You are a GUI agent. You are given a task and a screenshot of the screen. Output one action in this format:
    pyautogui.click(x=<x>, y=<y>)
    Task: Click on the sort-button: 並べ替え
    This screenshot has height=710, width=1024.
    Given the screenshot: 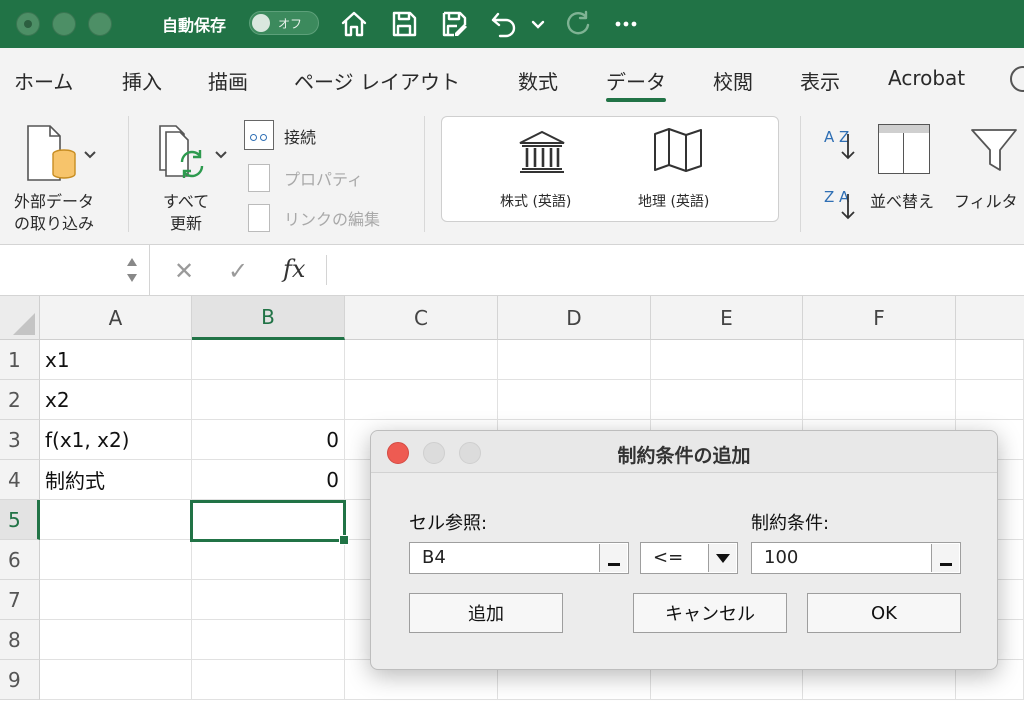 What is the action you would take?
    pyautogui.click(x=902, y=200)
    